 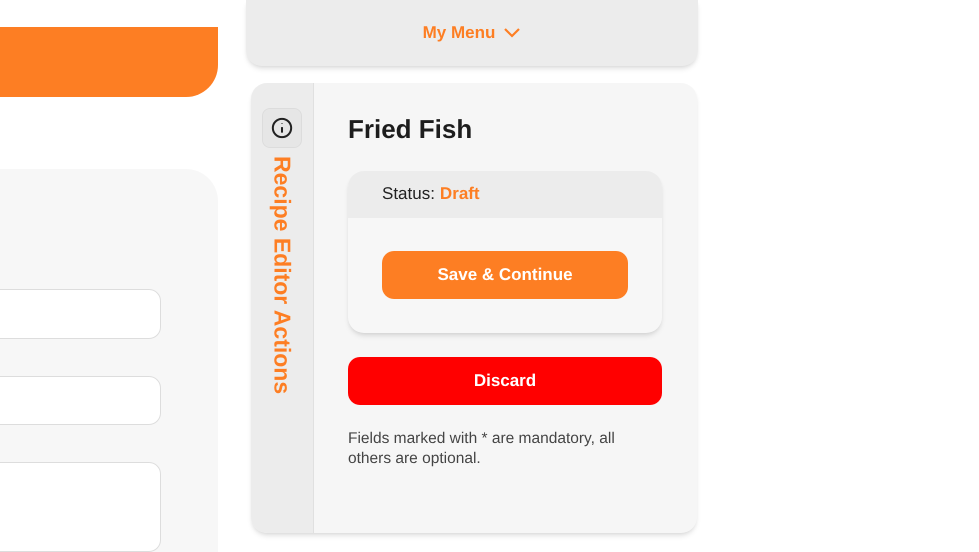 I want to click on status-label: Status:, so click(x=408, y=194).